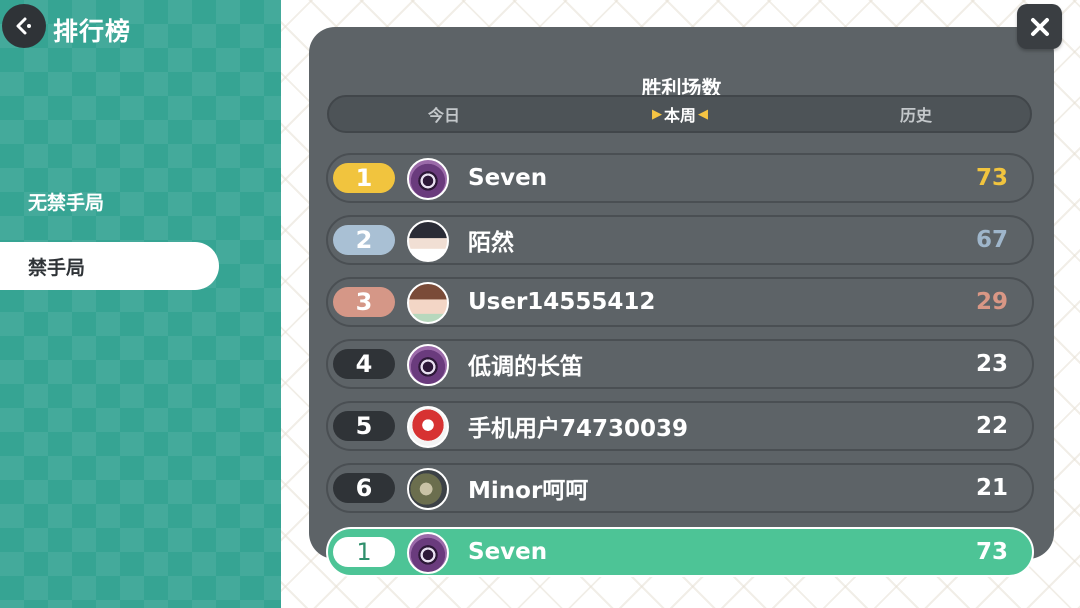  Describe the element at coordinates (578, 429) in the screenshot. I see `player-name: 手机用户74730039` at that location.